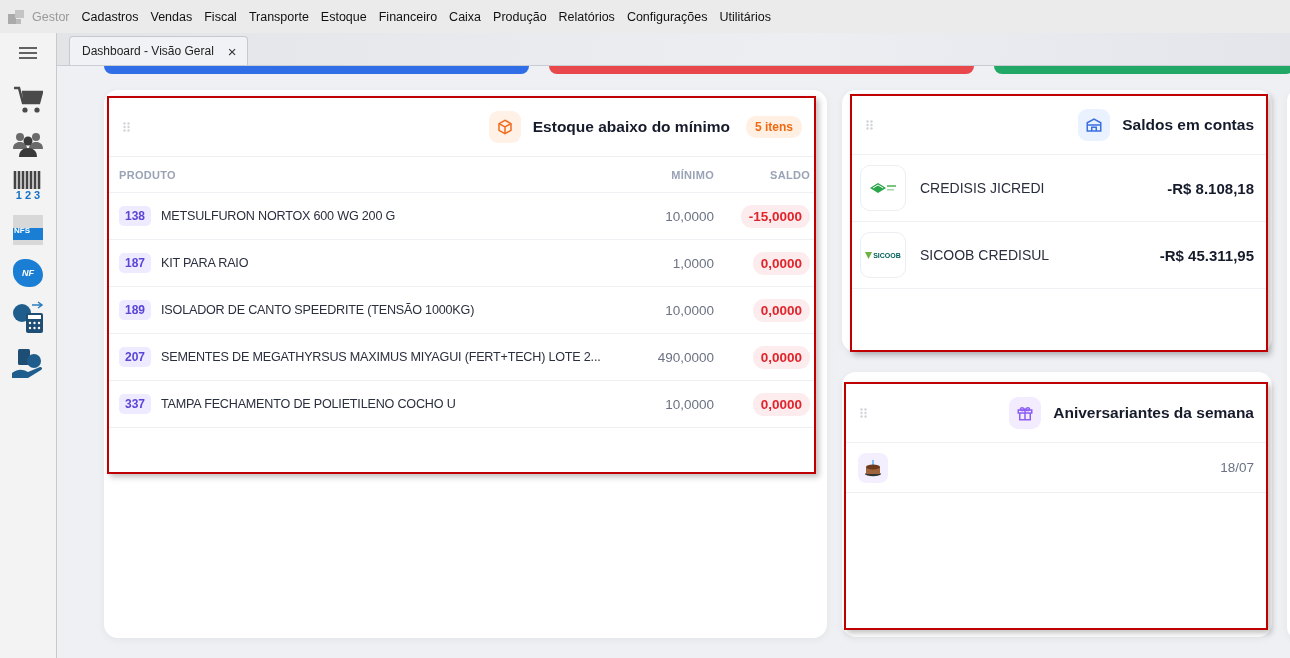 This screenshot has width=1290, height=658. What do you see at coordinates (28, 230) in the screenshot?
I see `invoice-document-icon: NFS` at bounding box center [28, 230].